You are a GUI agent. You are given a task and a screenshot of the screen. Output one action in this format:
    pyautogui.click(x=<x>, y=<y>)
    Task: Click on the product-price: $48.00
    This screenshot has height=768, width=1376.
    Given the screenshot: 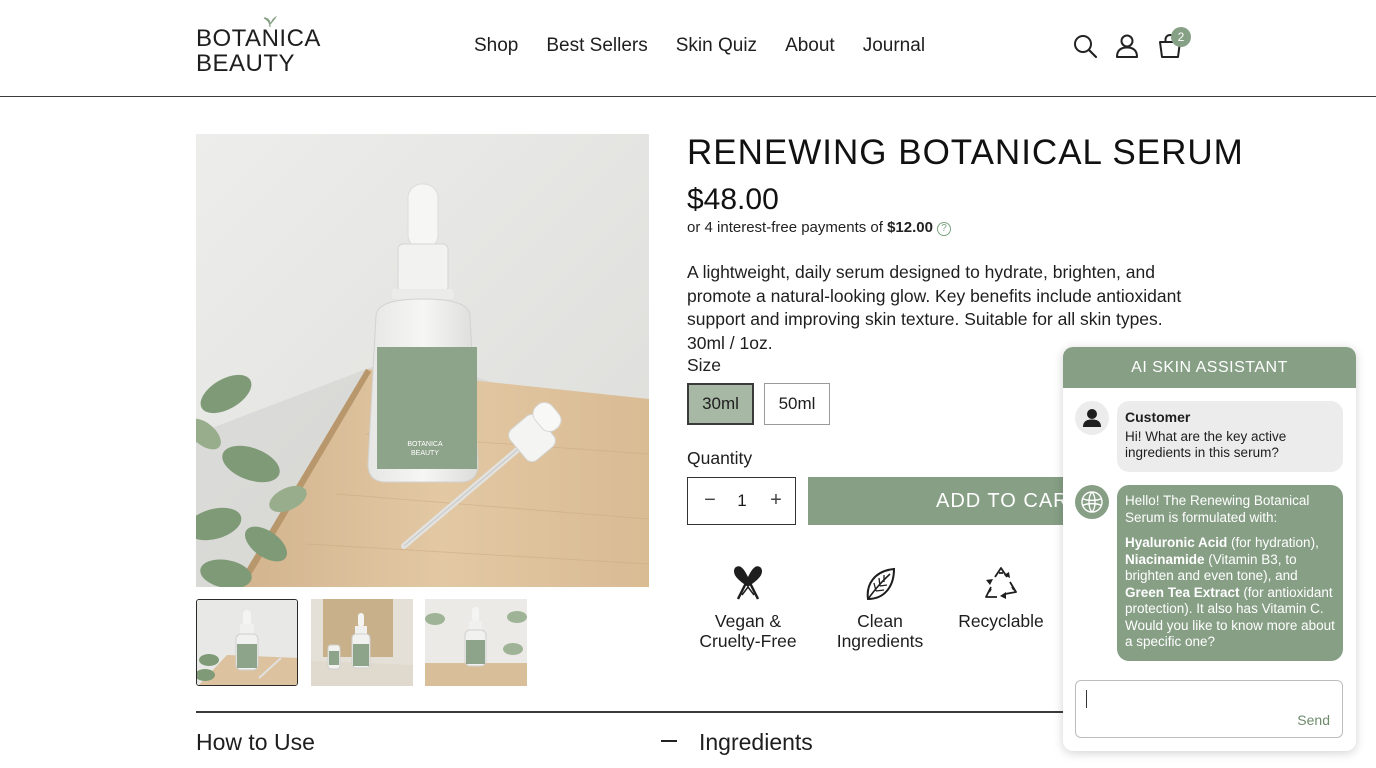 What is the action you would take?
    pyautogui.click(x=733, y=199)
    